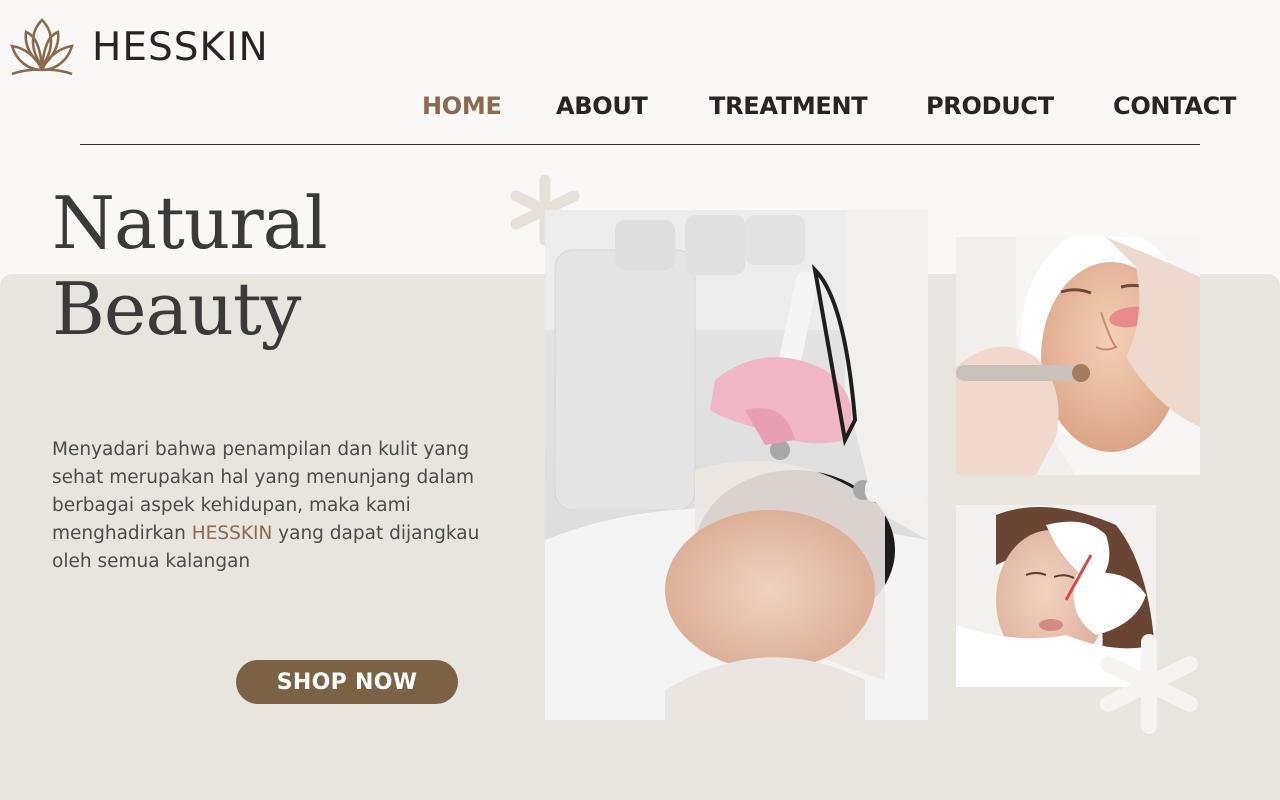  What do you see at coordinates (602, 106) in the screenshot?
I see `nav-about: ABOUT` at bounding box center [602, 106].